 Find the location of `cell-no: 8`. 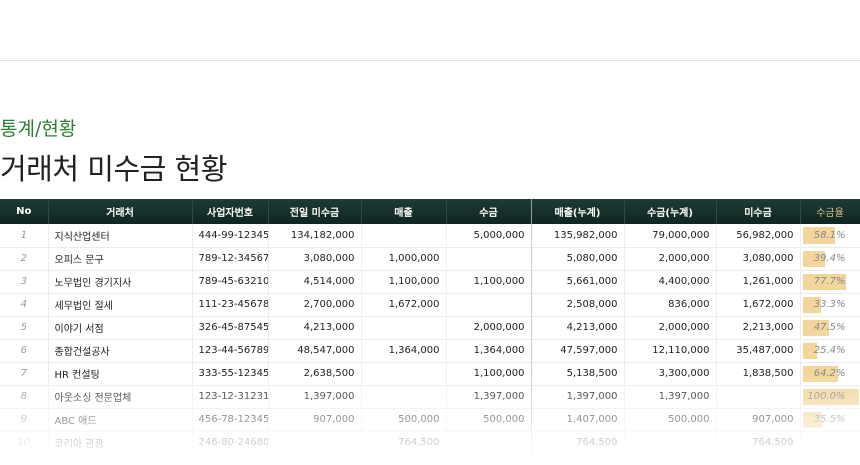

cell-no: 8 is located at coordinates (24, 396).